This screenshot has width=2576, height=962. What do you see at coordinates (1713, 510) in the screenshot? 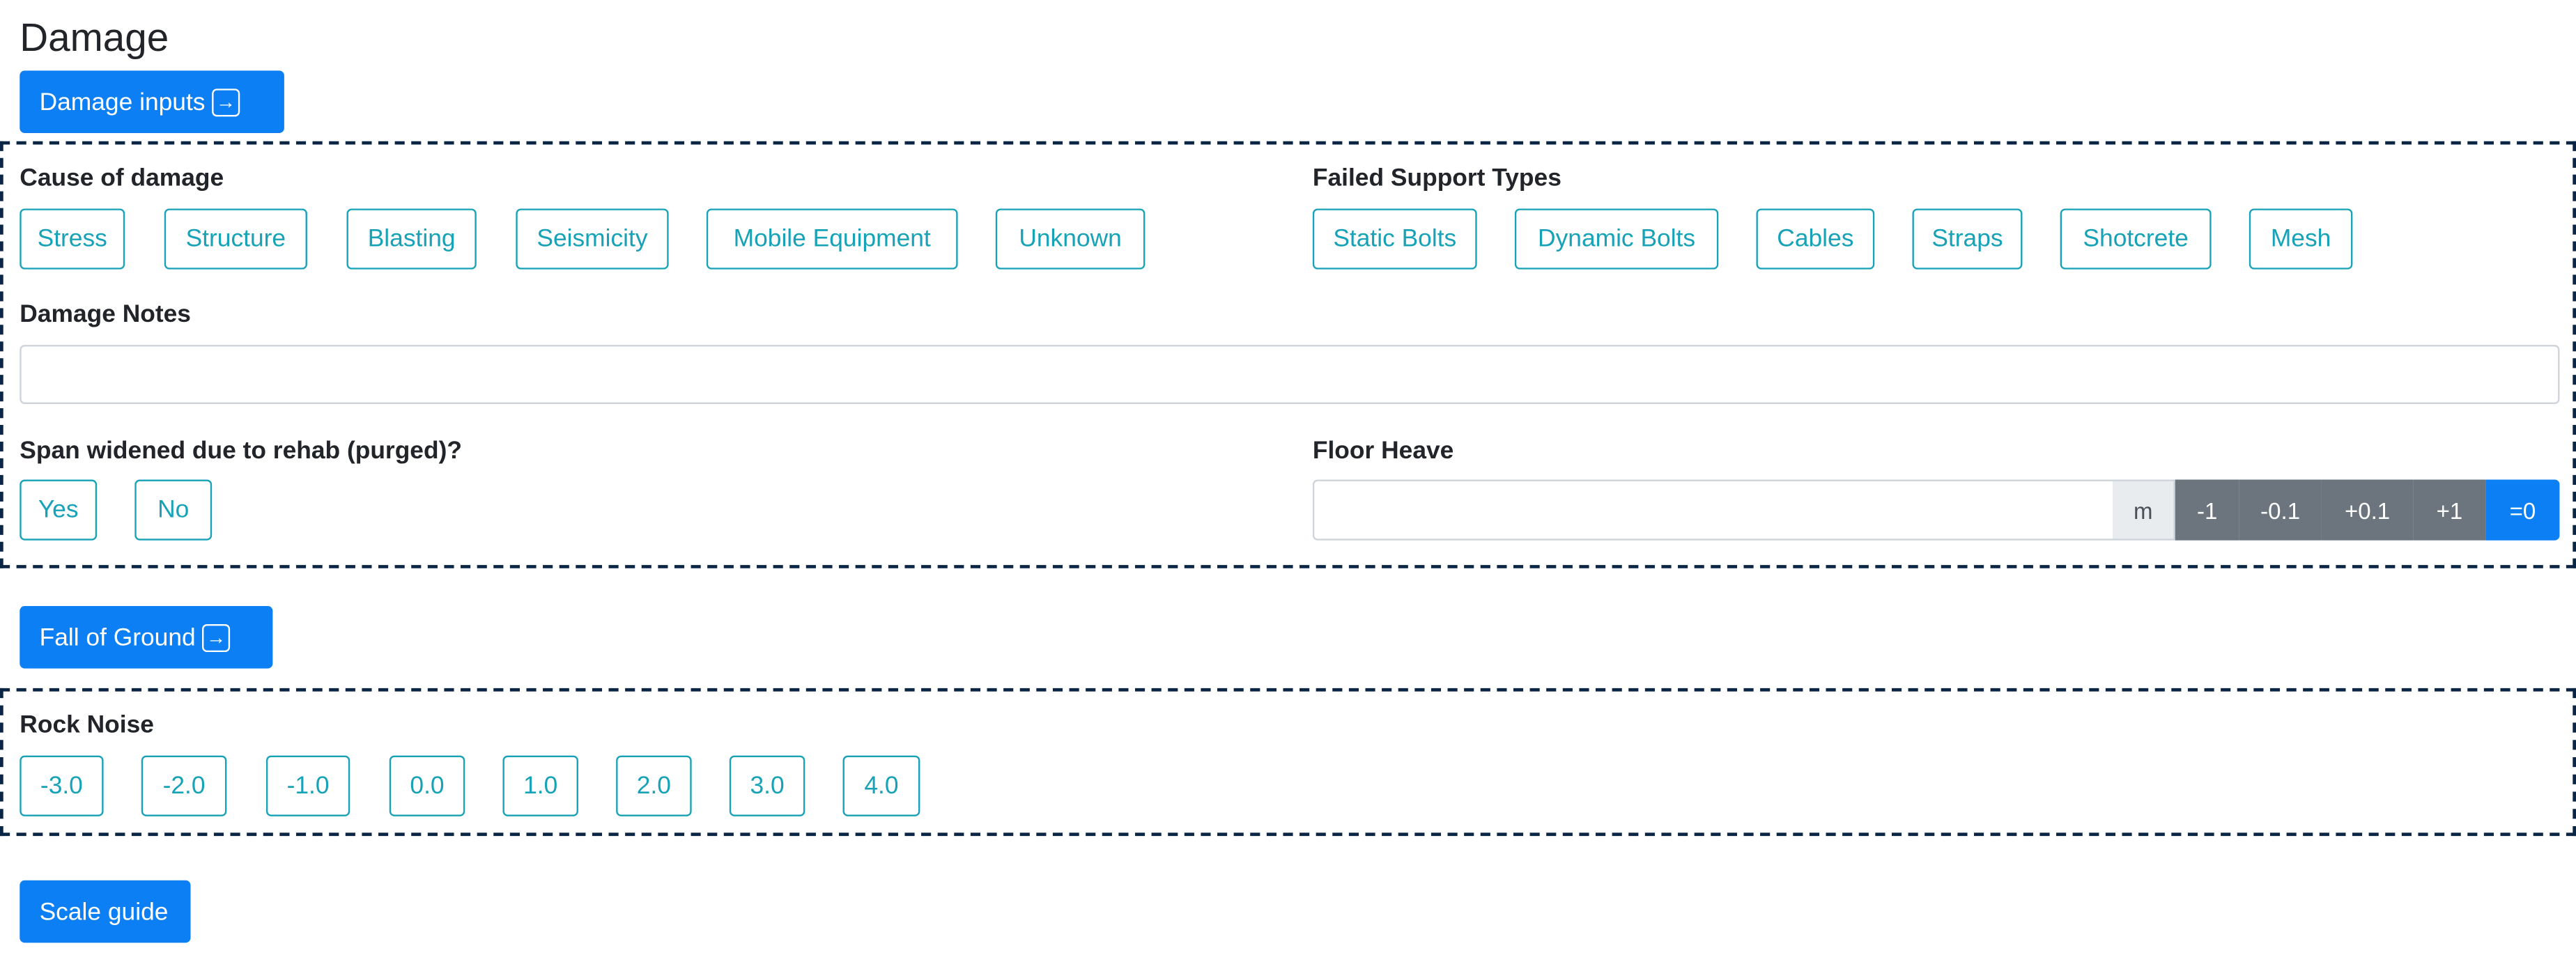
I see `floor-heave-input` at bounding box center [1713, 510].